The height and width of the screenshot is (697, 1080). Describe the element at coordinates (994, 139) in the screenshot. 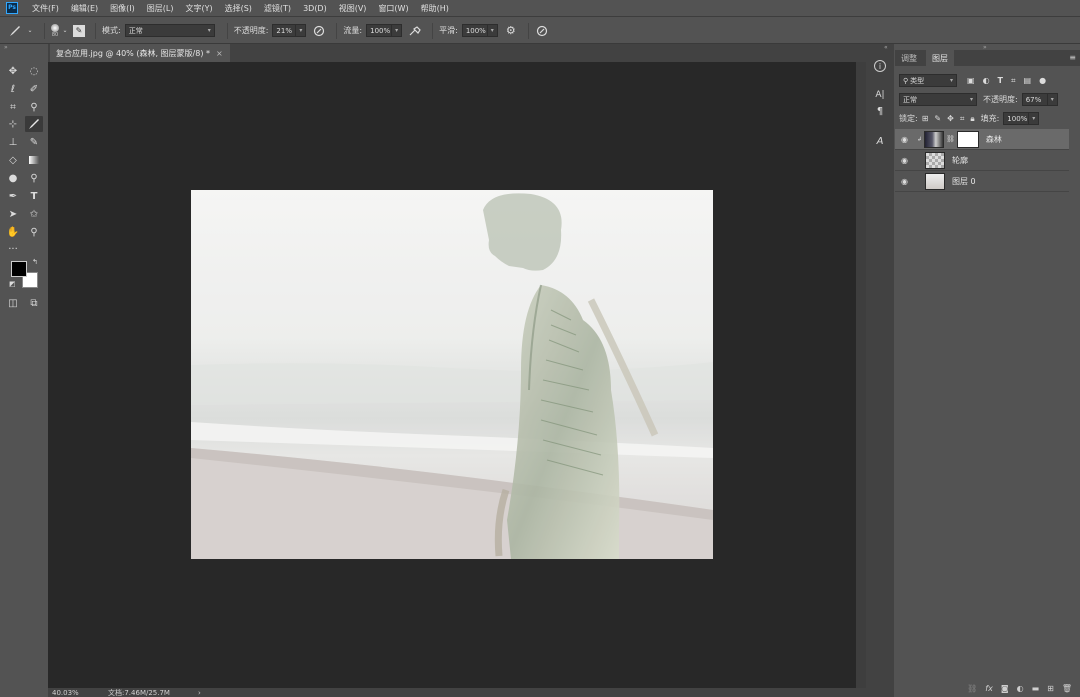

I see `layer-name: 森林` at that location.